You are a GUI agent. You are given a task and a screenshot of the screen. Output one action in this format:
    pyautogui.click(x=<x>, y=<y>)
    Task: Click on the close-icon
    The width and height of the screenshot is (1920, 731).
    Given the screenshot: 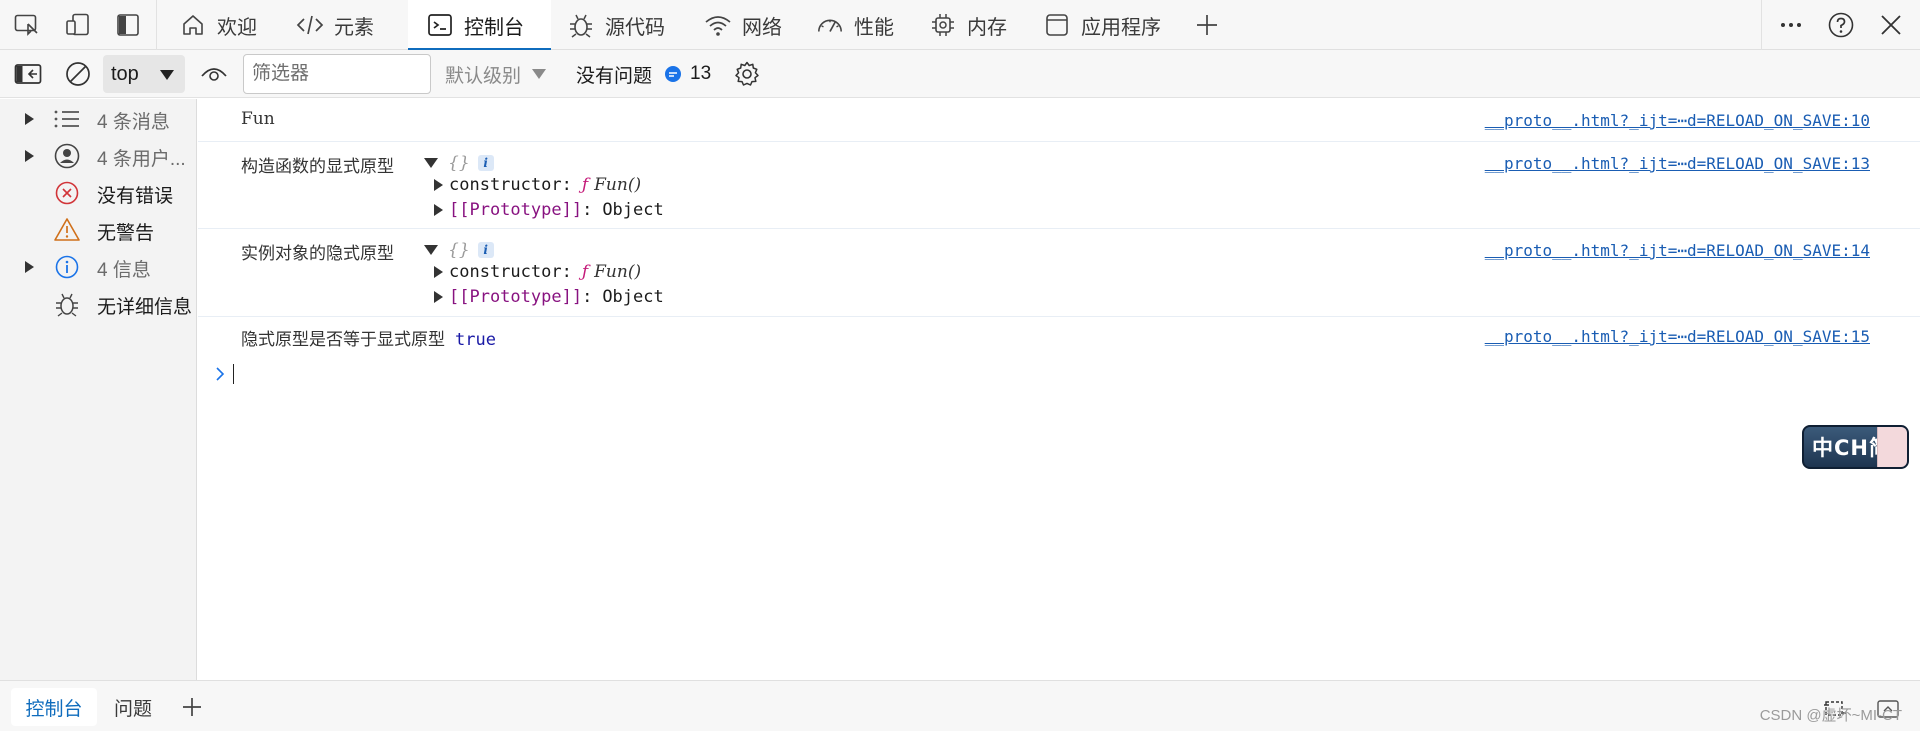 What is the action you would take?
    pyautogui.click(x=1891, y=25)
    